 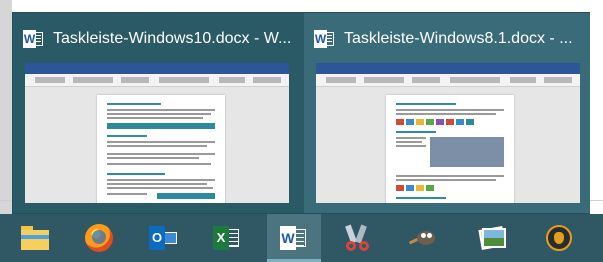 I want to click on outlook-icon: O, so click(x=163, y=238).